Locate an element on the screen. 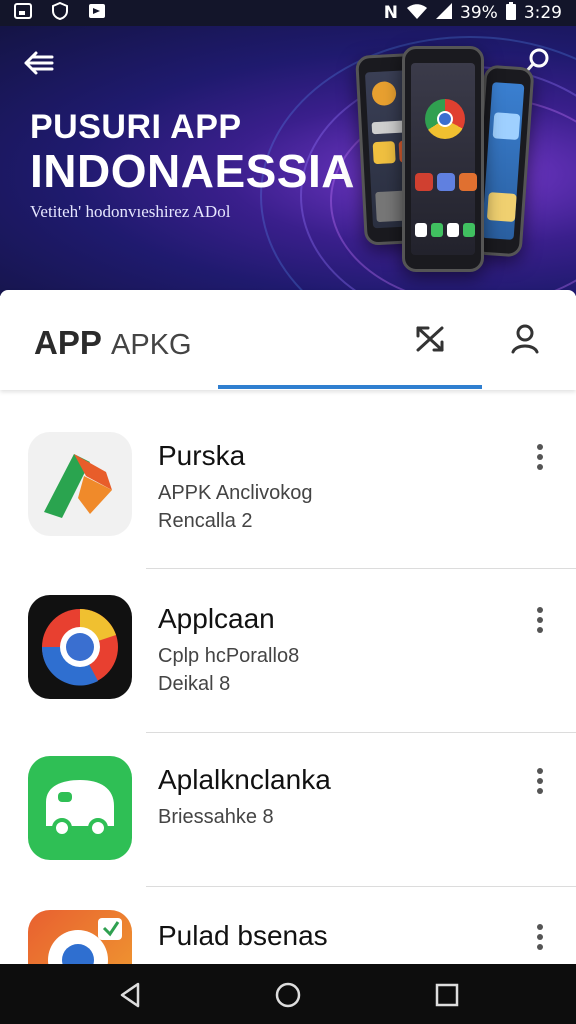  nav-home-button is located at coordinates (288, 995).